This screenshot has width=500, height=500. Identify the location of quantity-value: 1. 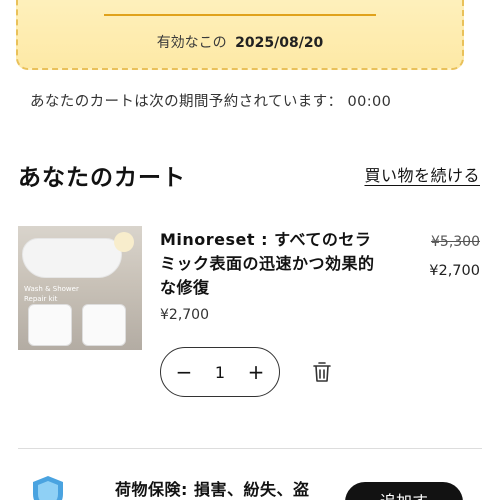
(220, 372).